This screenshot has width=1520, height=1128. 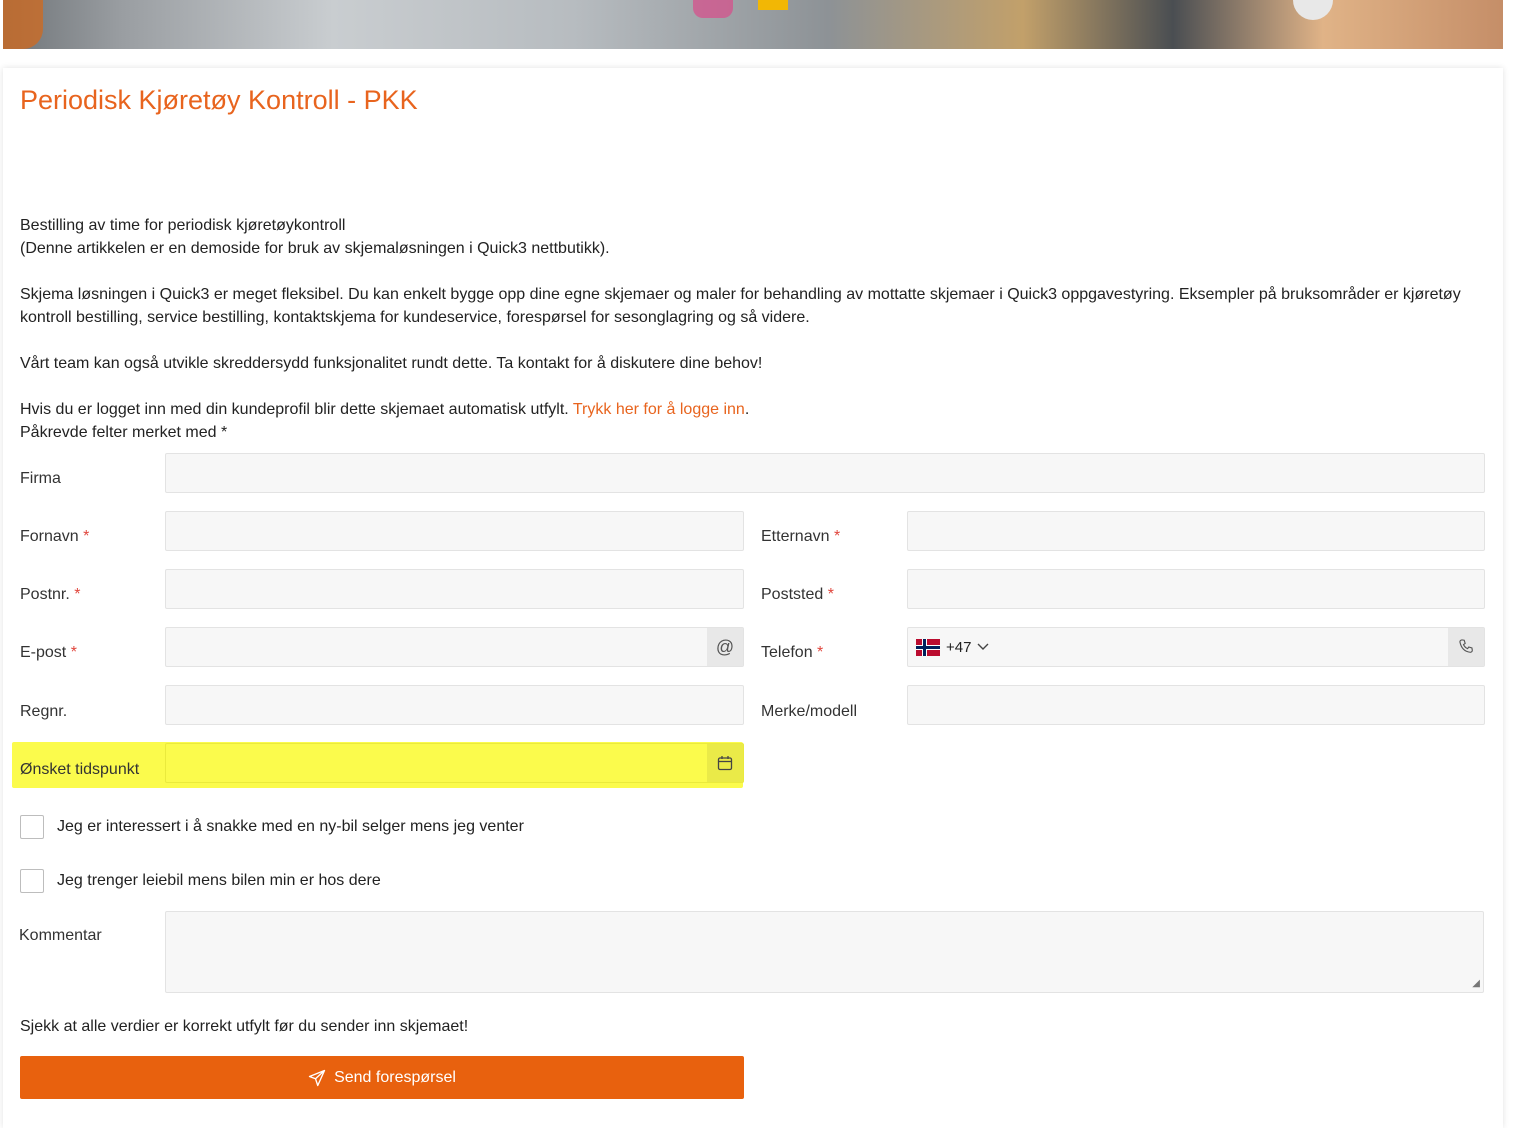 I want to click on postnr-field, so click(x=454, y=589).